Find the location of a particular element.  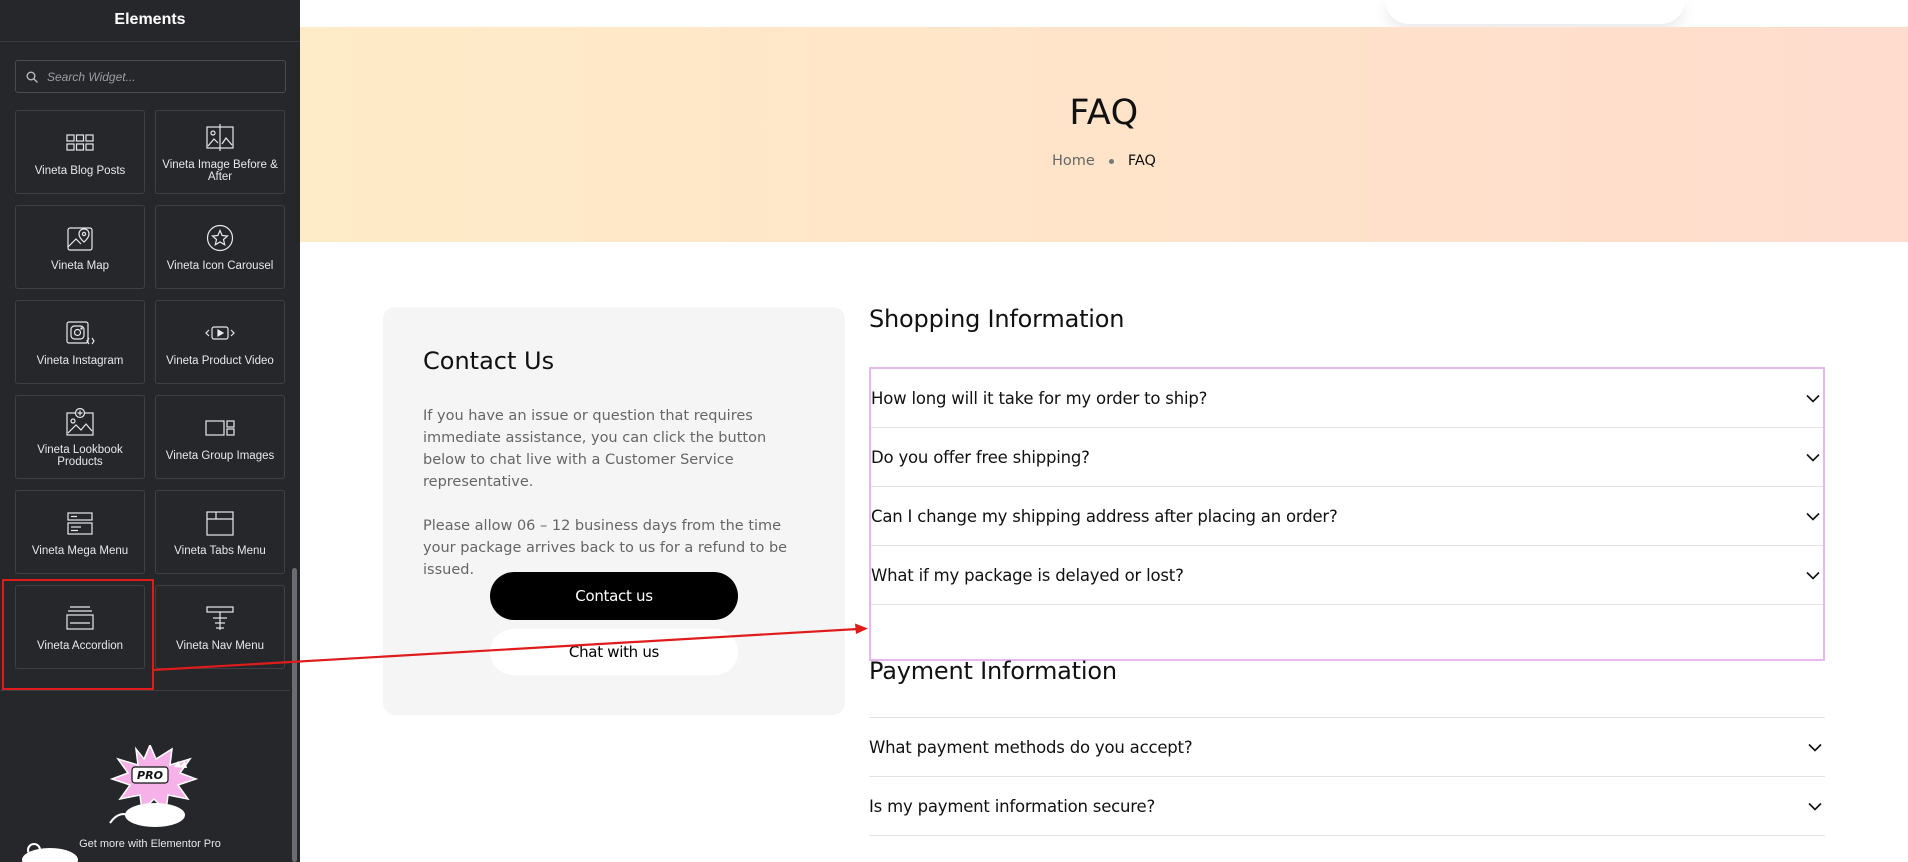

search-icon is located at coordinates (32, 77).